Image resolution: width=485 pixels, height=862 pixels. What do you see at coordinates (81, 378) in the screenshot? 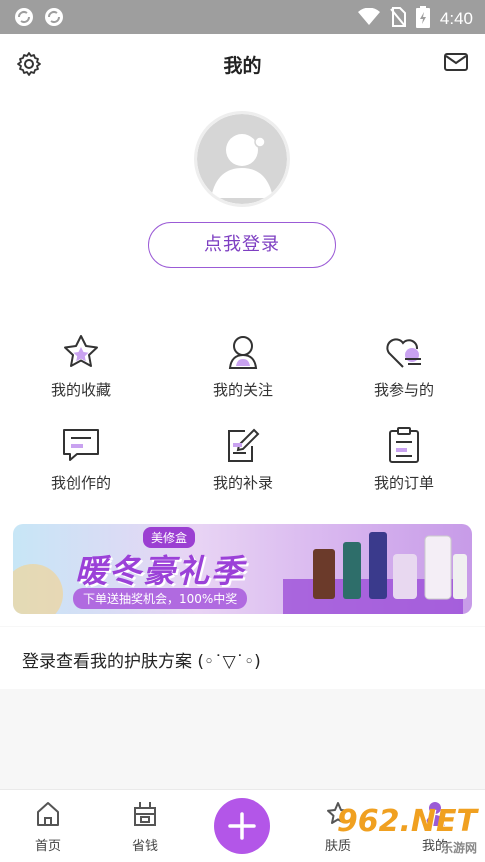
I see `grid-item-favorites: 我的收藏` at bounding box center [81, 378].